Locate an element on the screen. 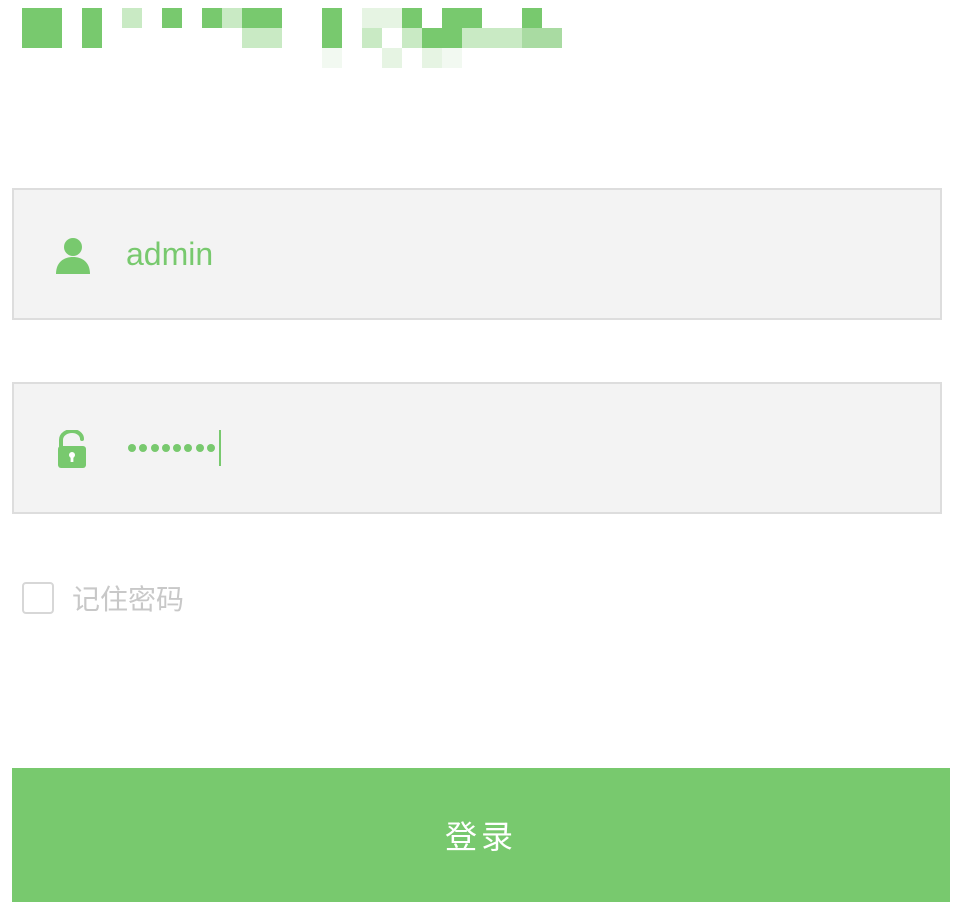 The height and width of the screenshot is (920, 966). remember-password-label: 记住密码 is located at coordinates (128, 599).